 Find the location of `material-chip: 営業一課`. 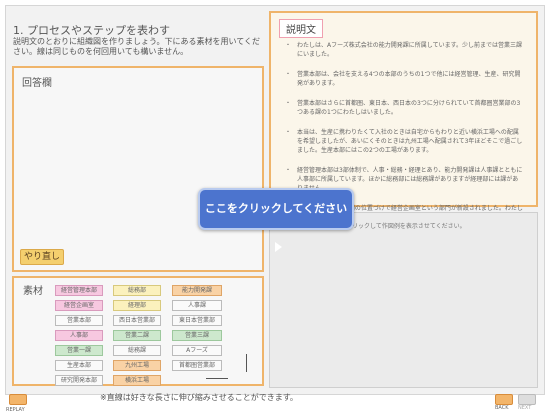

material-chip: 営業一課 is located at coordinates (79, 350).